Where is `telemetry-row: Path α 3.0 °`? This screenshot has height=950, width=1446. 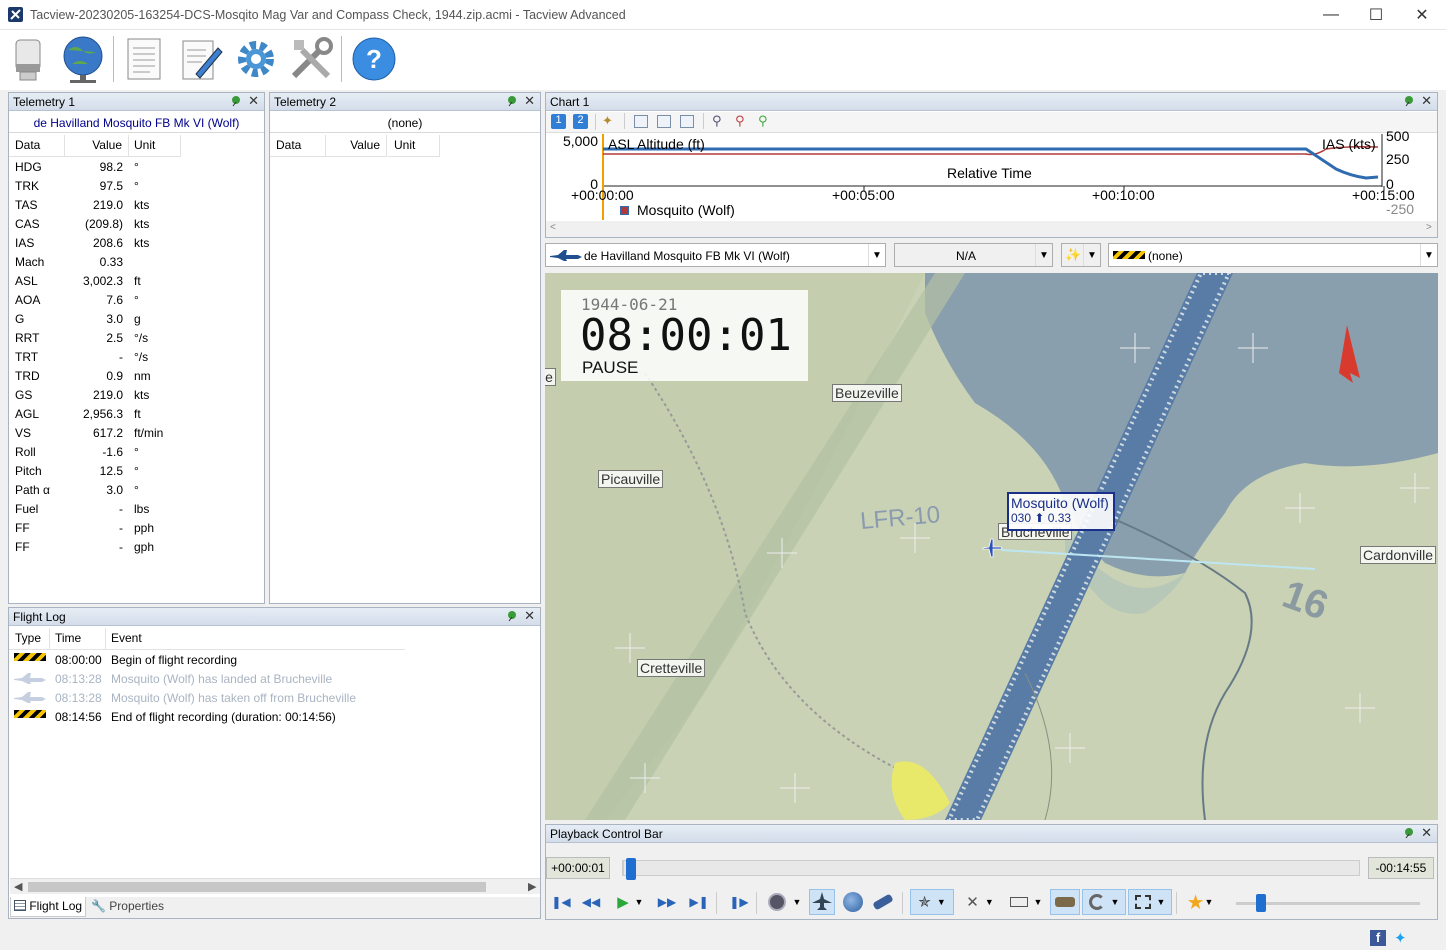 telemetry-row: Path α 3.0 ° is located at coordinates (134, 490).